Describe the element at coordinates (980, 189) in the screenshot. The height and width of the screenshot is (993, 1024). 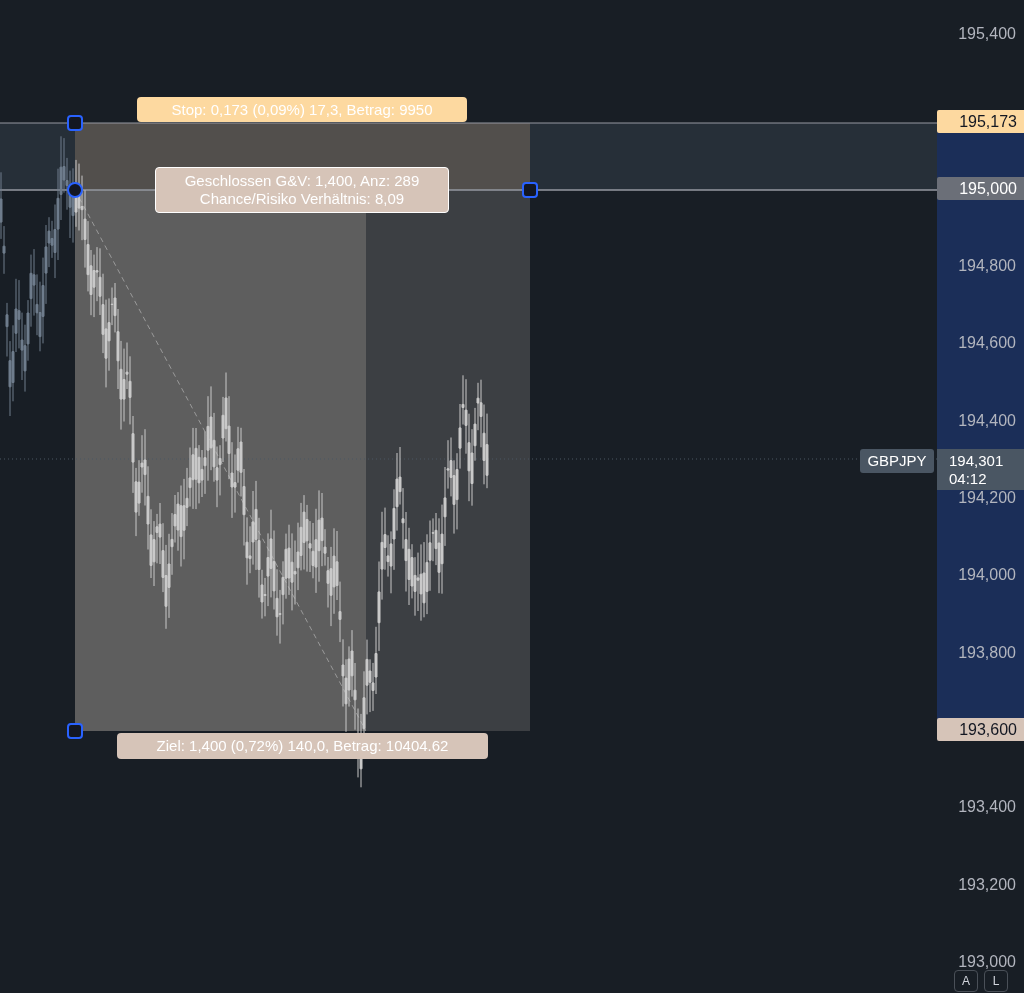
I see `entry-price-marker: 195,000` at that location.